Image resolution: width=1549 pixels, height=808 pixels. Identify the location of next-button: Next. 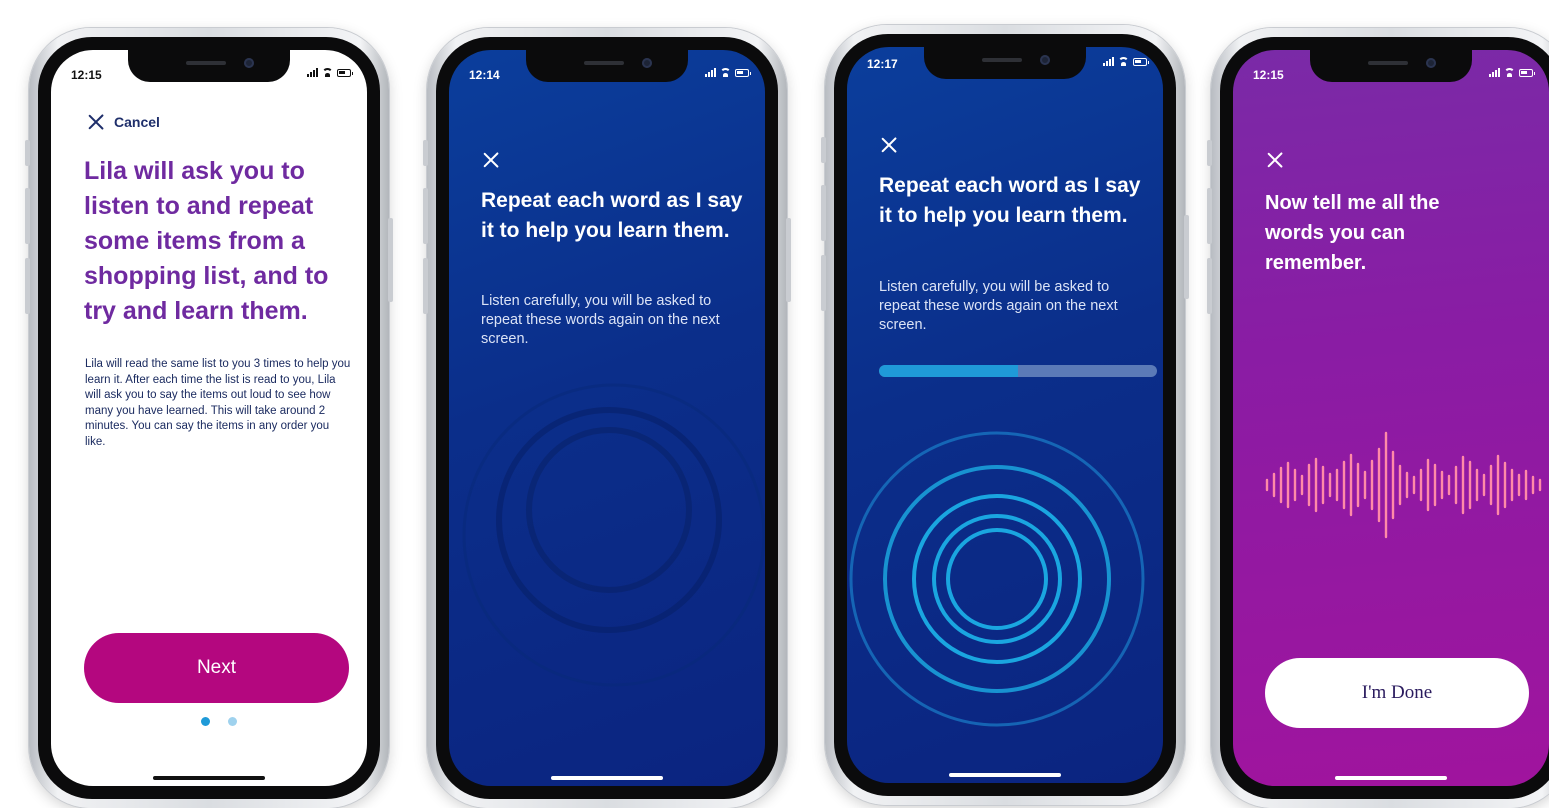
(216, 668).